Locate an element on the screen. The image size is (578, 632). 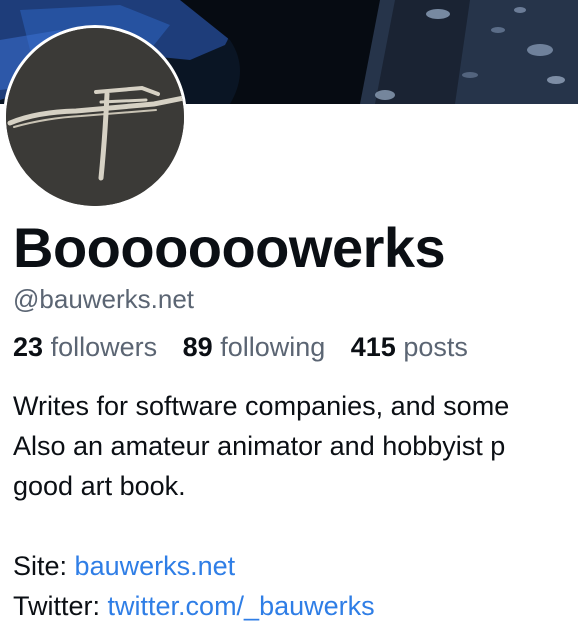
followers-count: 23 is located at coordinates (28, 347).